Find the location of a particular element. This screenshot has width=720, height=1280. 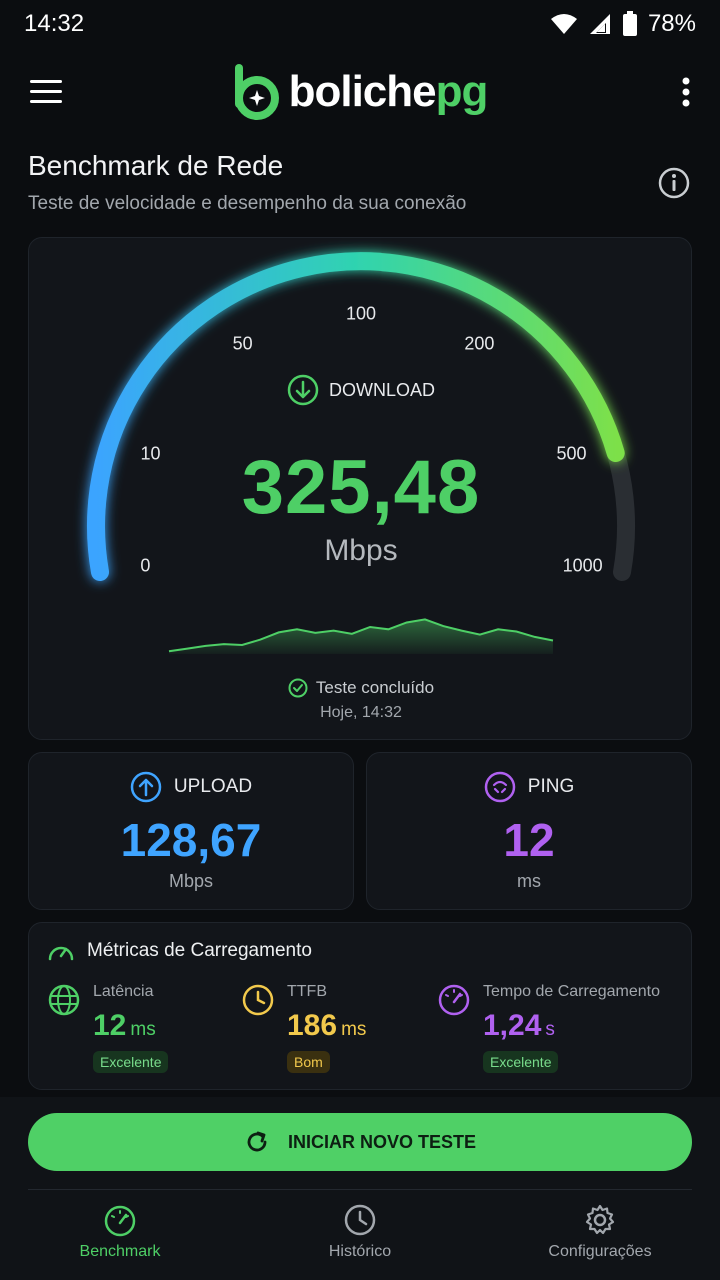

check-circle-icon is located at coordinates (298, 688).